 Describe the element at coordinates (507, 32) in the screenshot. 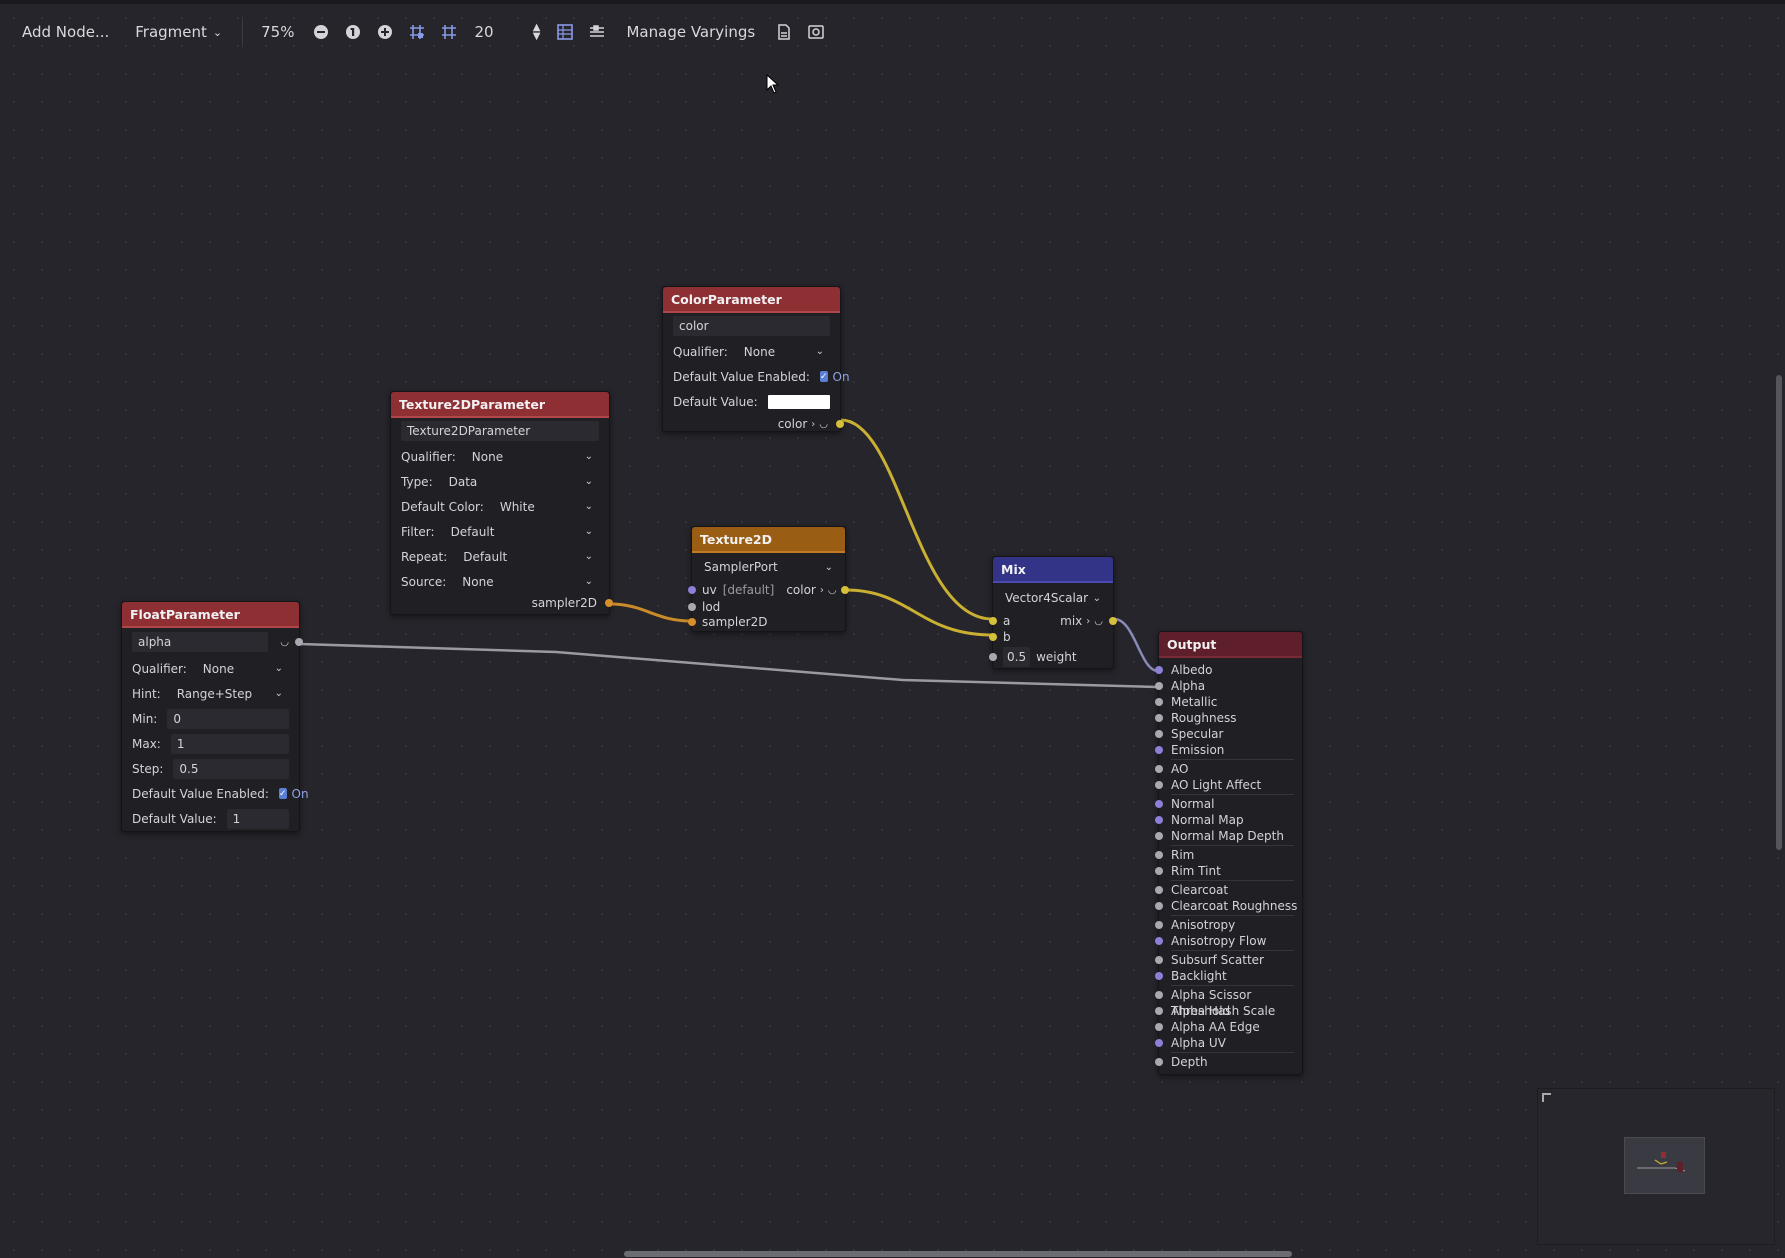

I see `snap-distance-spinbox: 20 ▲ ▼` at that location.